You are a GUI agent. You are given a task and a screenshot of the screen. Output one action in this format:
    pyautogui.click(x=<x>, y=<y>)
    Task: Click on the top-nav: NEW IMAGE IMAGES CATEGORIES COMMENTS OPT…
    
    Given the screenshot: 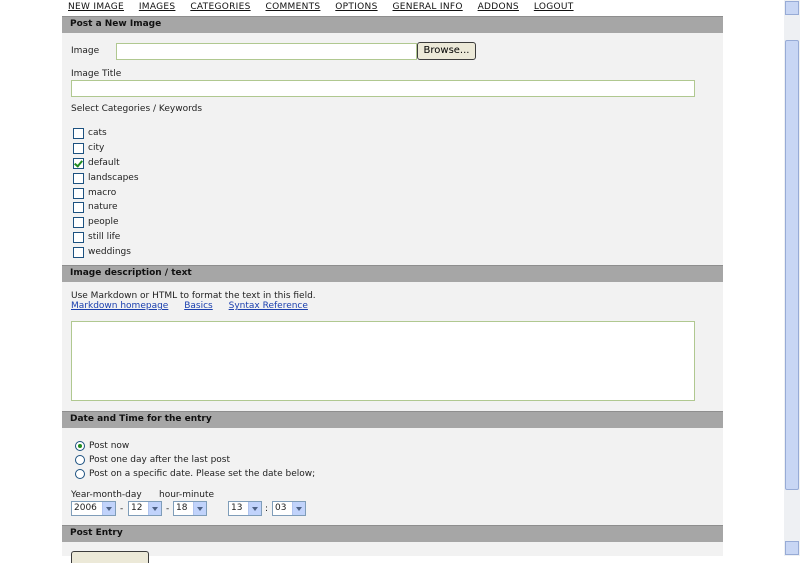 What is the action you would take?
    pyautogui.click(x=327, y=8)
    